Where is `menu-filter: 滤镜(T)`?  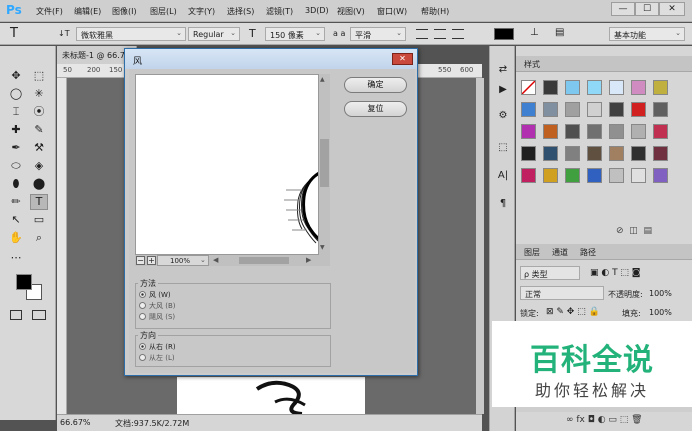
menu-filter: 滤镜(T) is located at coordinates (279, 11).